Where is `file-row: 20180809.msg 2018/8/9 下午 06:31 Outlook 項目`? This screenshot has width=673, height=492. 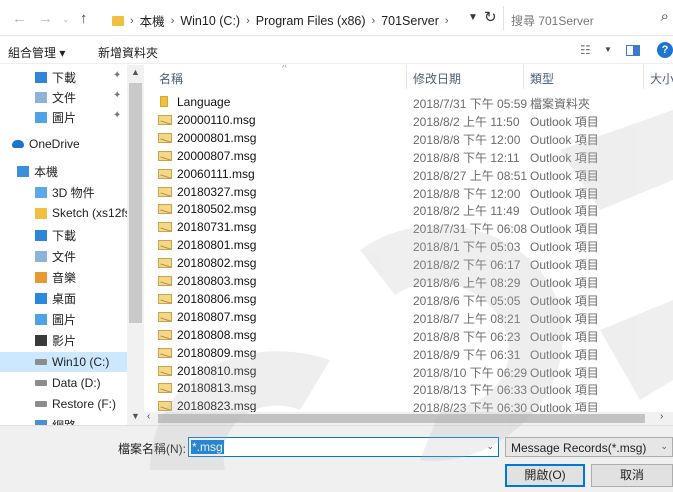
file-row: 20180809.msg 2018/8/9 下午 06:31 Outlook 項目 is located at coordinates (408, 353).